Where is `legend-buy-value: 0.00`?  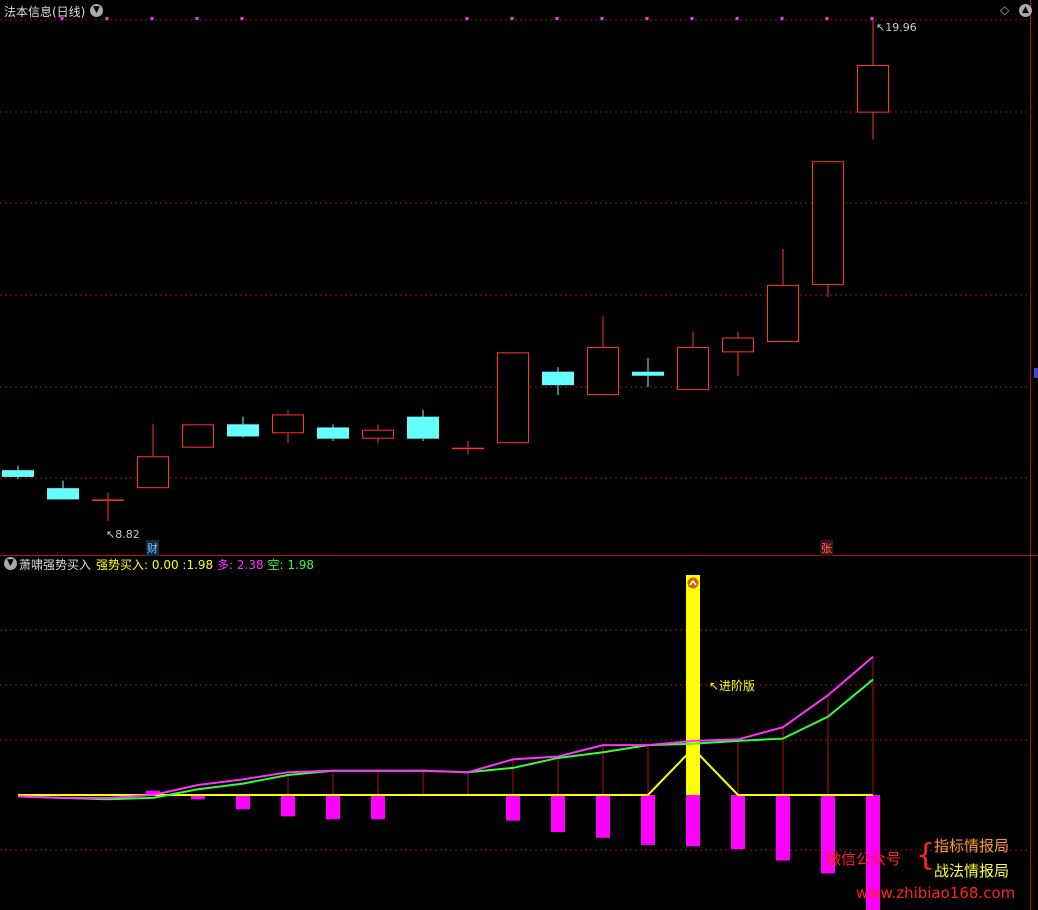
legend-buy-value: 0.00 is located at coordinates (165, 565).